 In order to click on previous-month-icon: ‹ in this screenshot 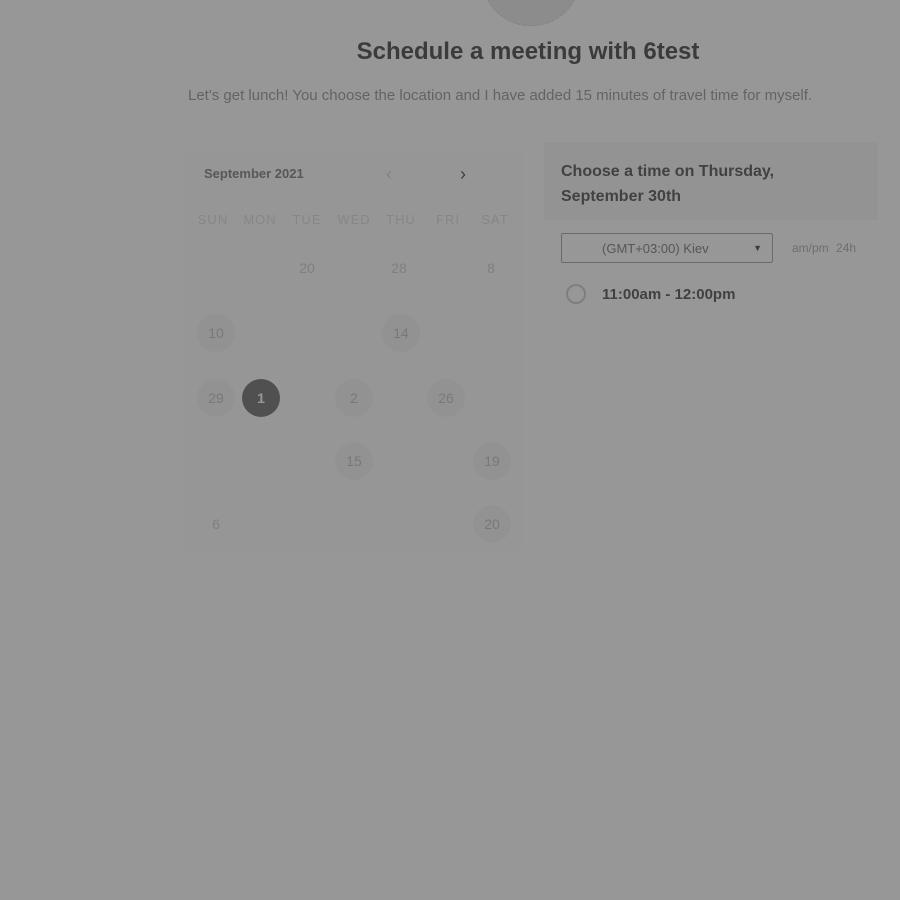, I will do `click(389, 174)`.